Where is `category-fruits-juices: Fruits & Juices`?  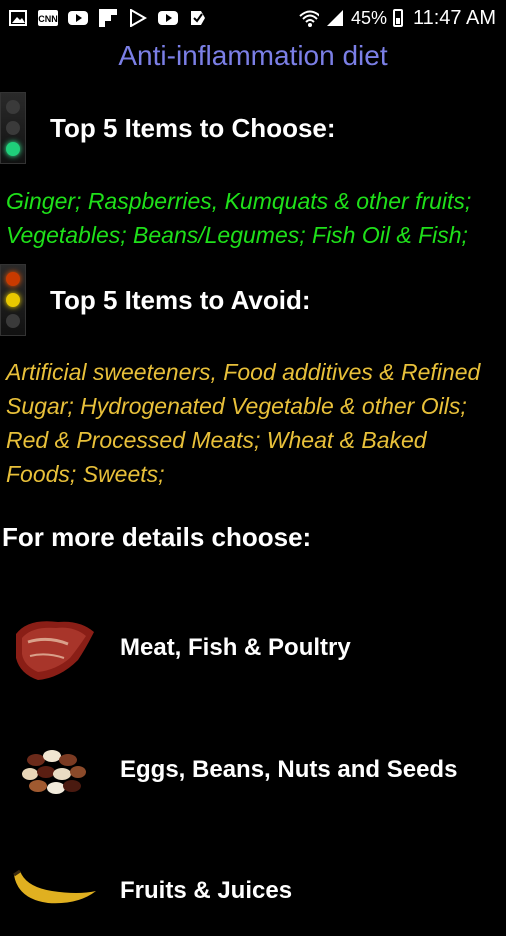
category-fruits-juices: Fruits & Juices is located at coordinates (253, 891).